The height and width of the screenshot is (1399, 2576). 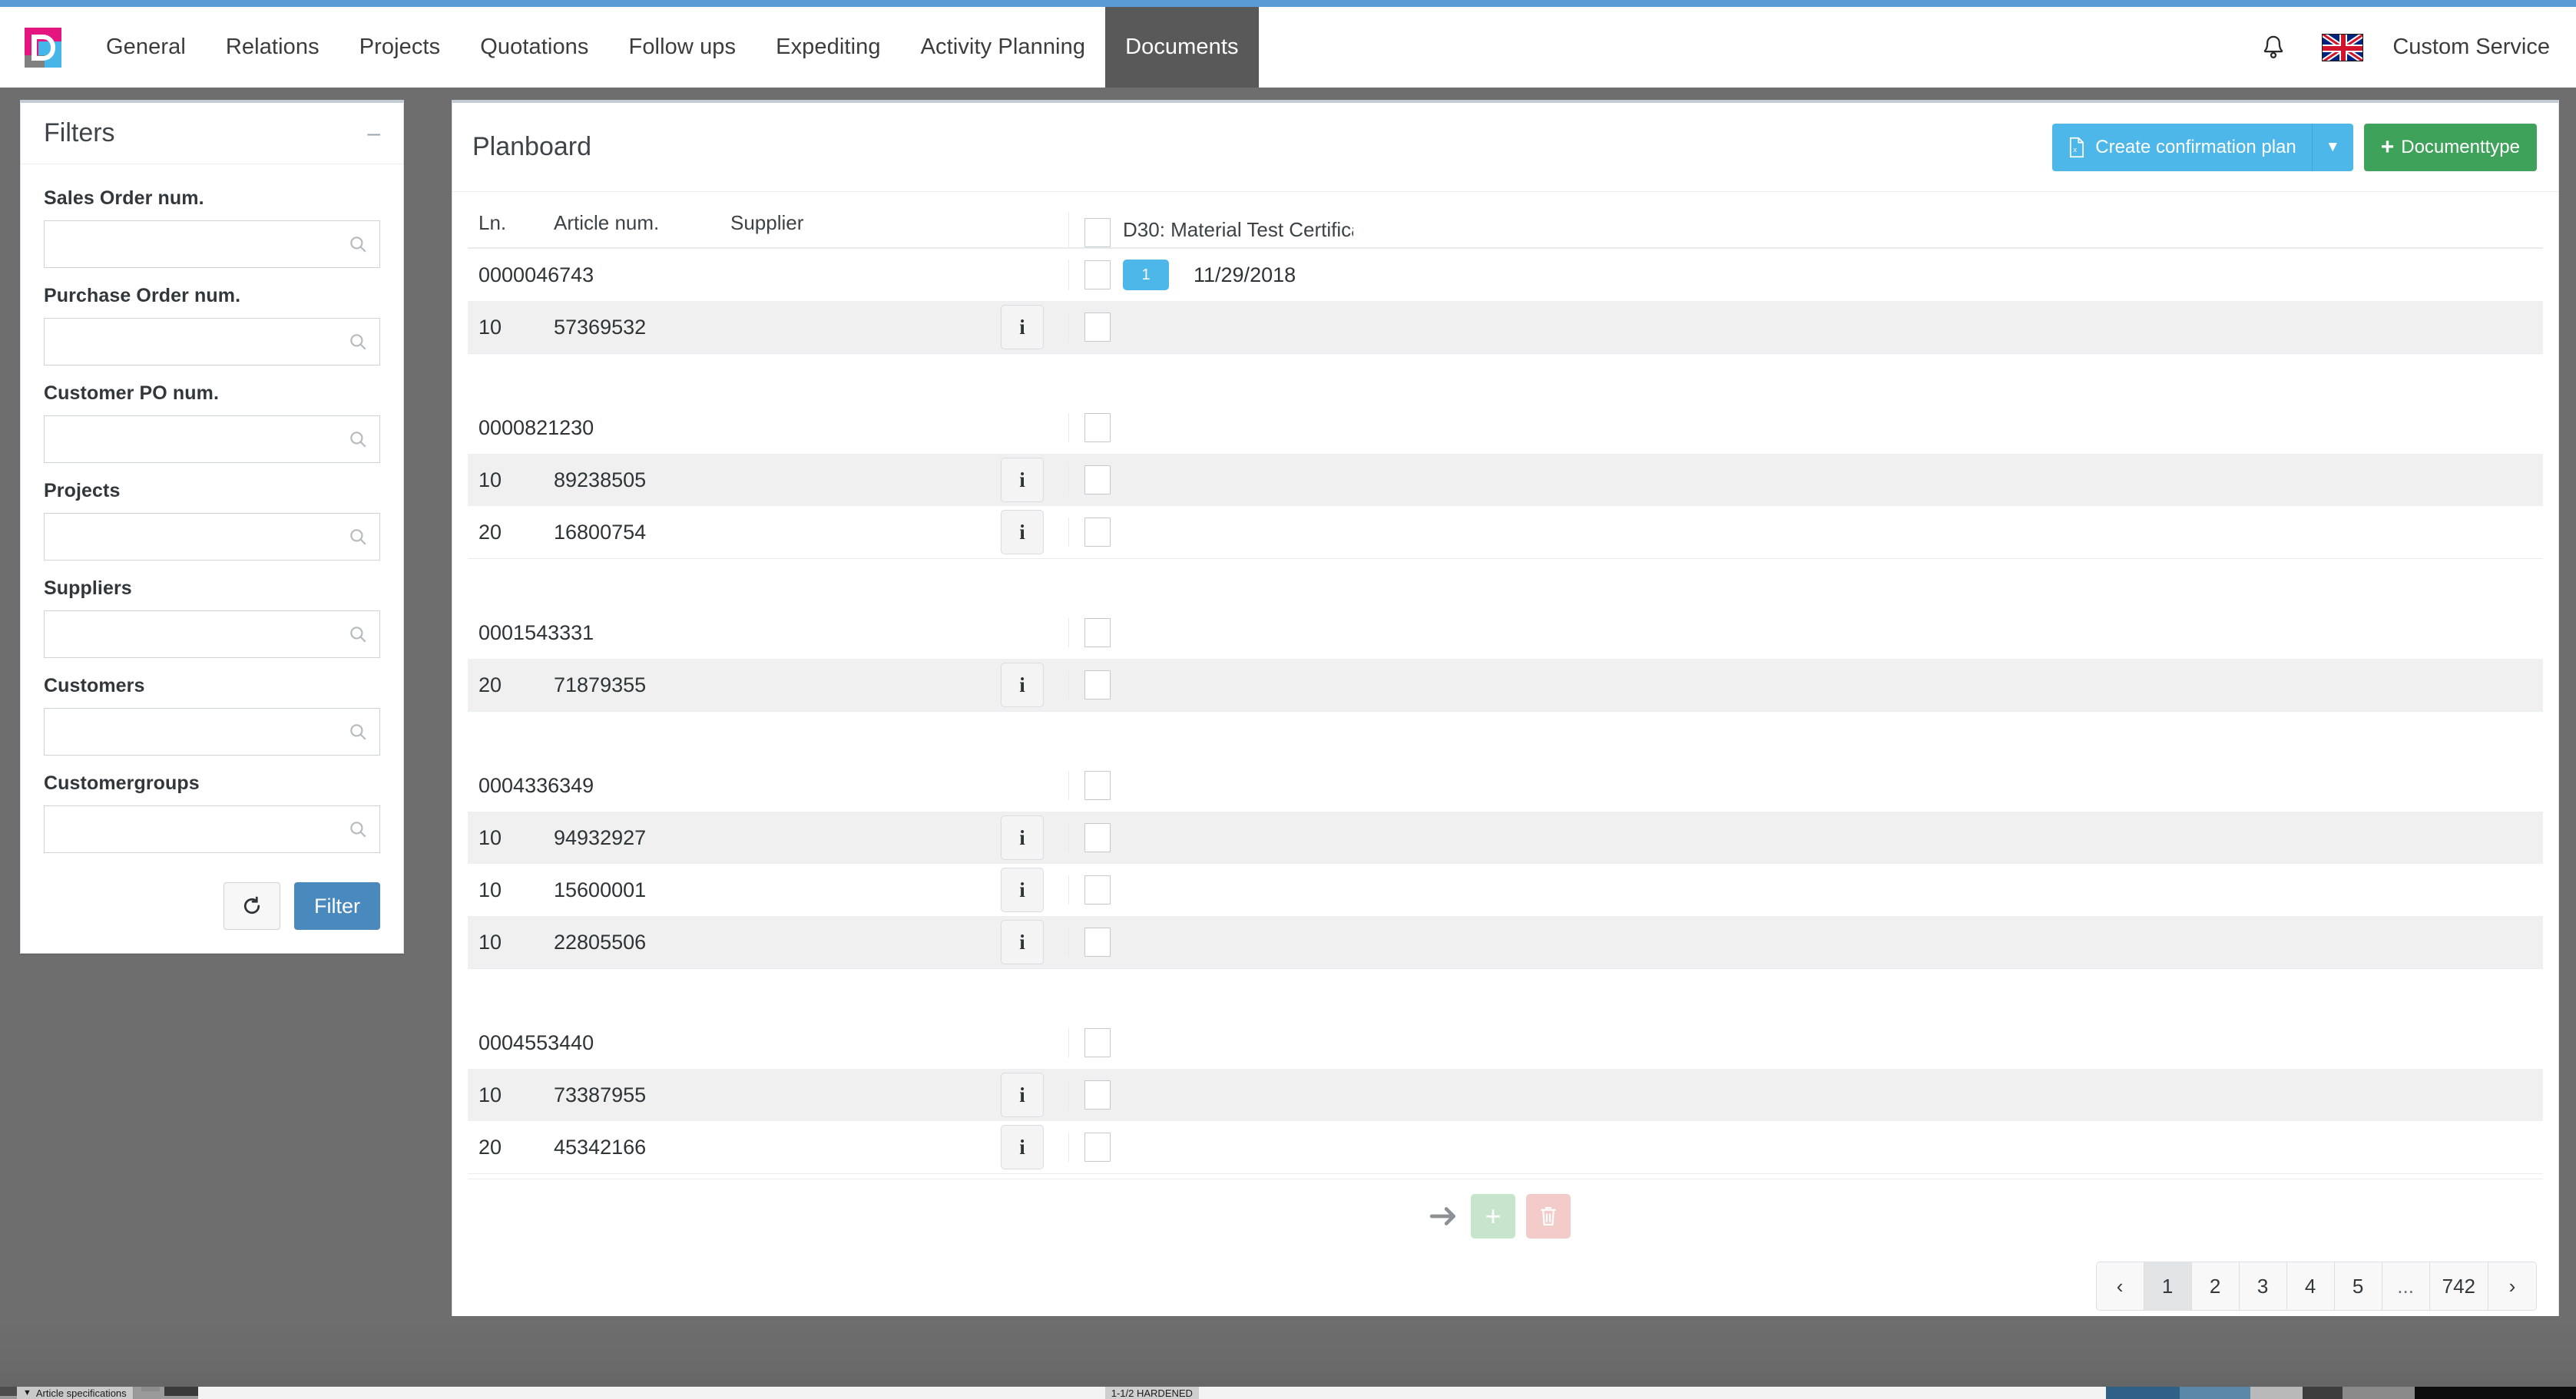 What do you see at coordinates (337, 906) in the screenshot?
I see `filter-button: Filter` at bounding box center [337, 906].